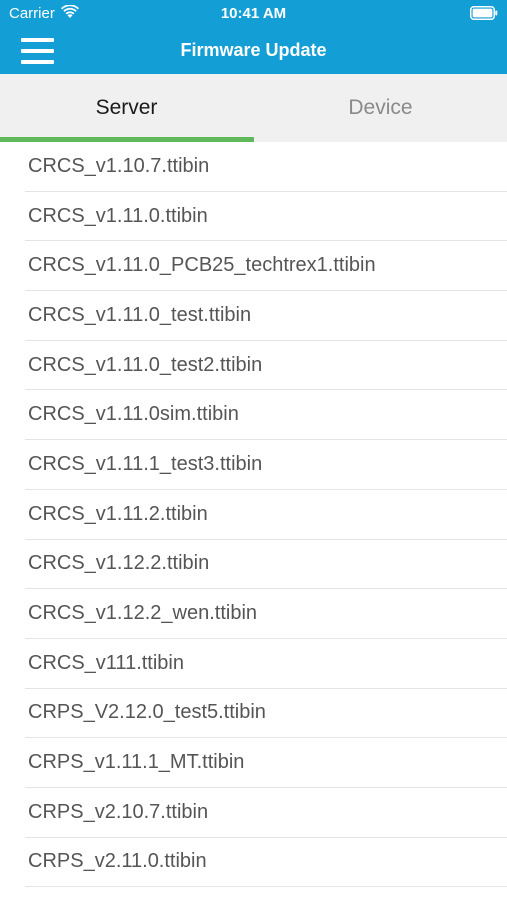  What do you see at coordinates (266, 863) in the screenshot?
I see `list-item: CRPS_v2.11.0.ttibin` at bounding box center [266, 863].